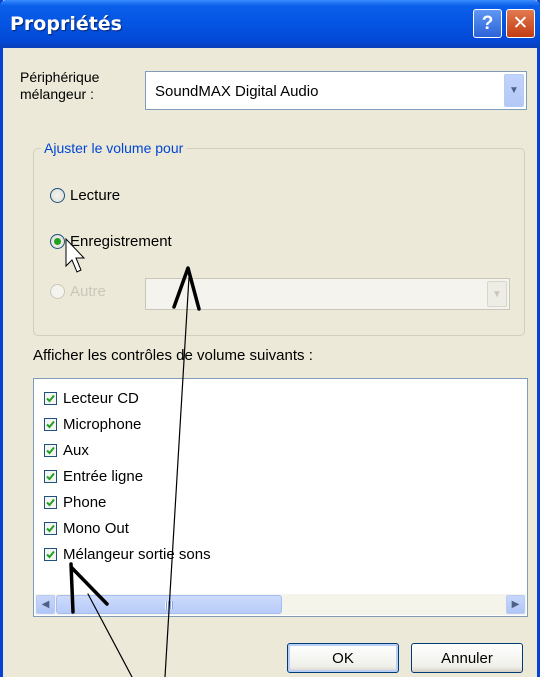  What do you see at coordinates (57, 241) in the screenshot?
I see `radio-recording-indicator` at bounding box center [57, 241].